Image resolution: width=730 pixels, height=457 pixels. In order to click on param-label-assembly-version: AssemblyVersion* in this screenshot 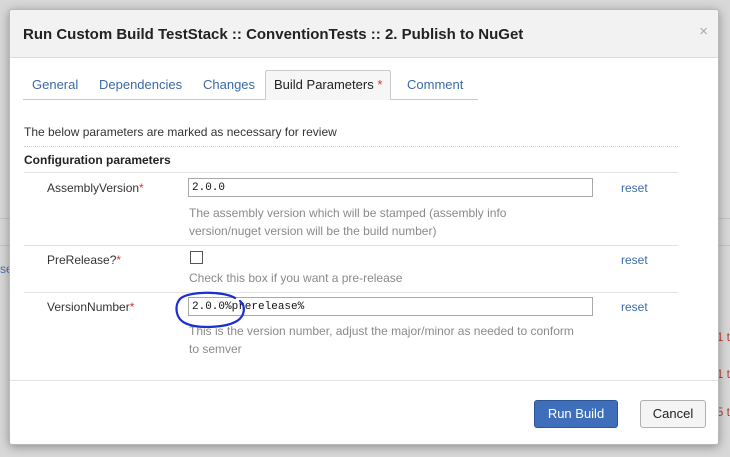, I will do `click(95, 188)`.